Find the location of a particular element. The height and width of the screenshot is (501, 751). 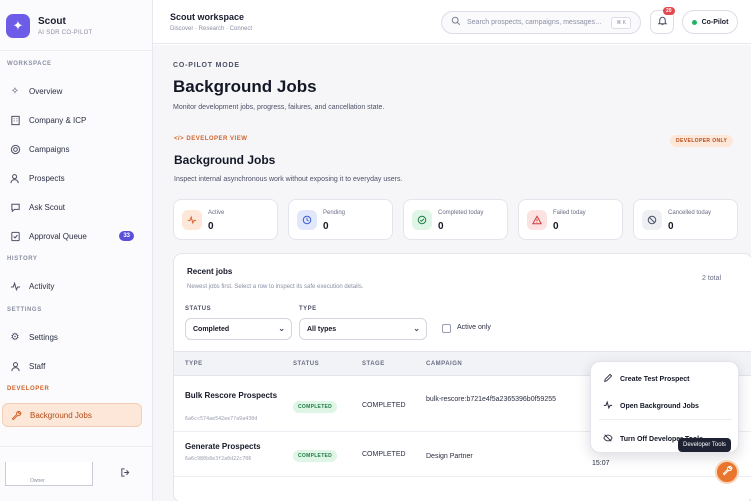

stat-label: Pending is located at coordinates (334, 213).